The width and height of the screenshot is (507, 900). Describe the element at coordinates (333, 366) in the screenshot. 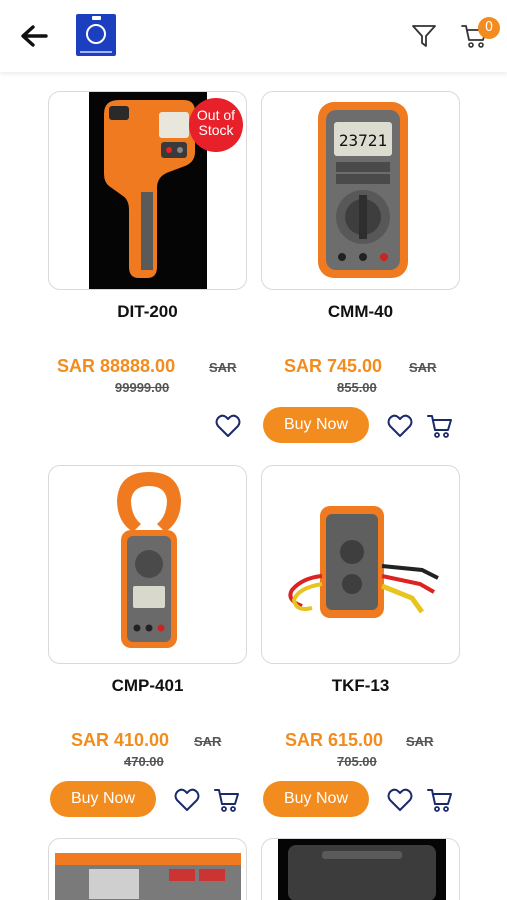

I see `product-price: SAR 745.00` at that location.